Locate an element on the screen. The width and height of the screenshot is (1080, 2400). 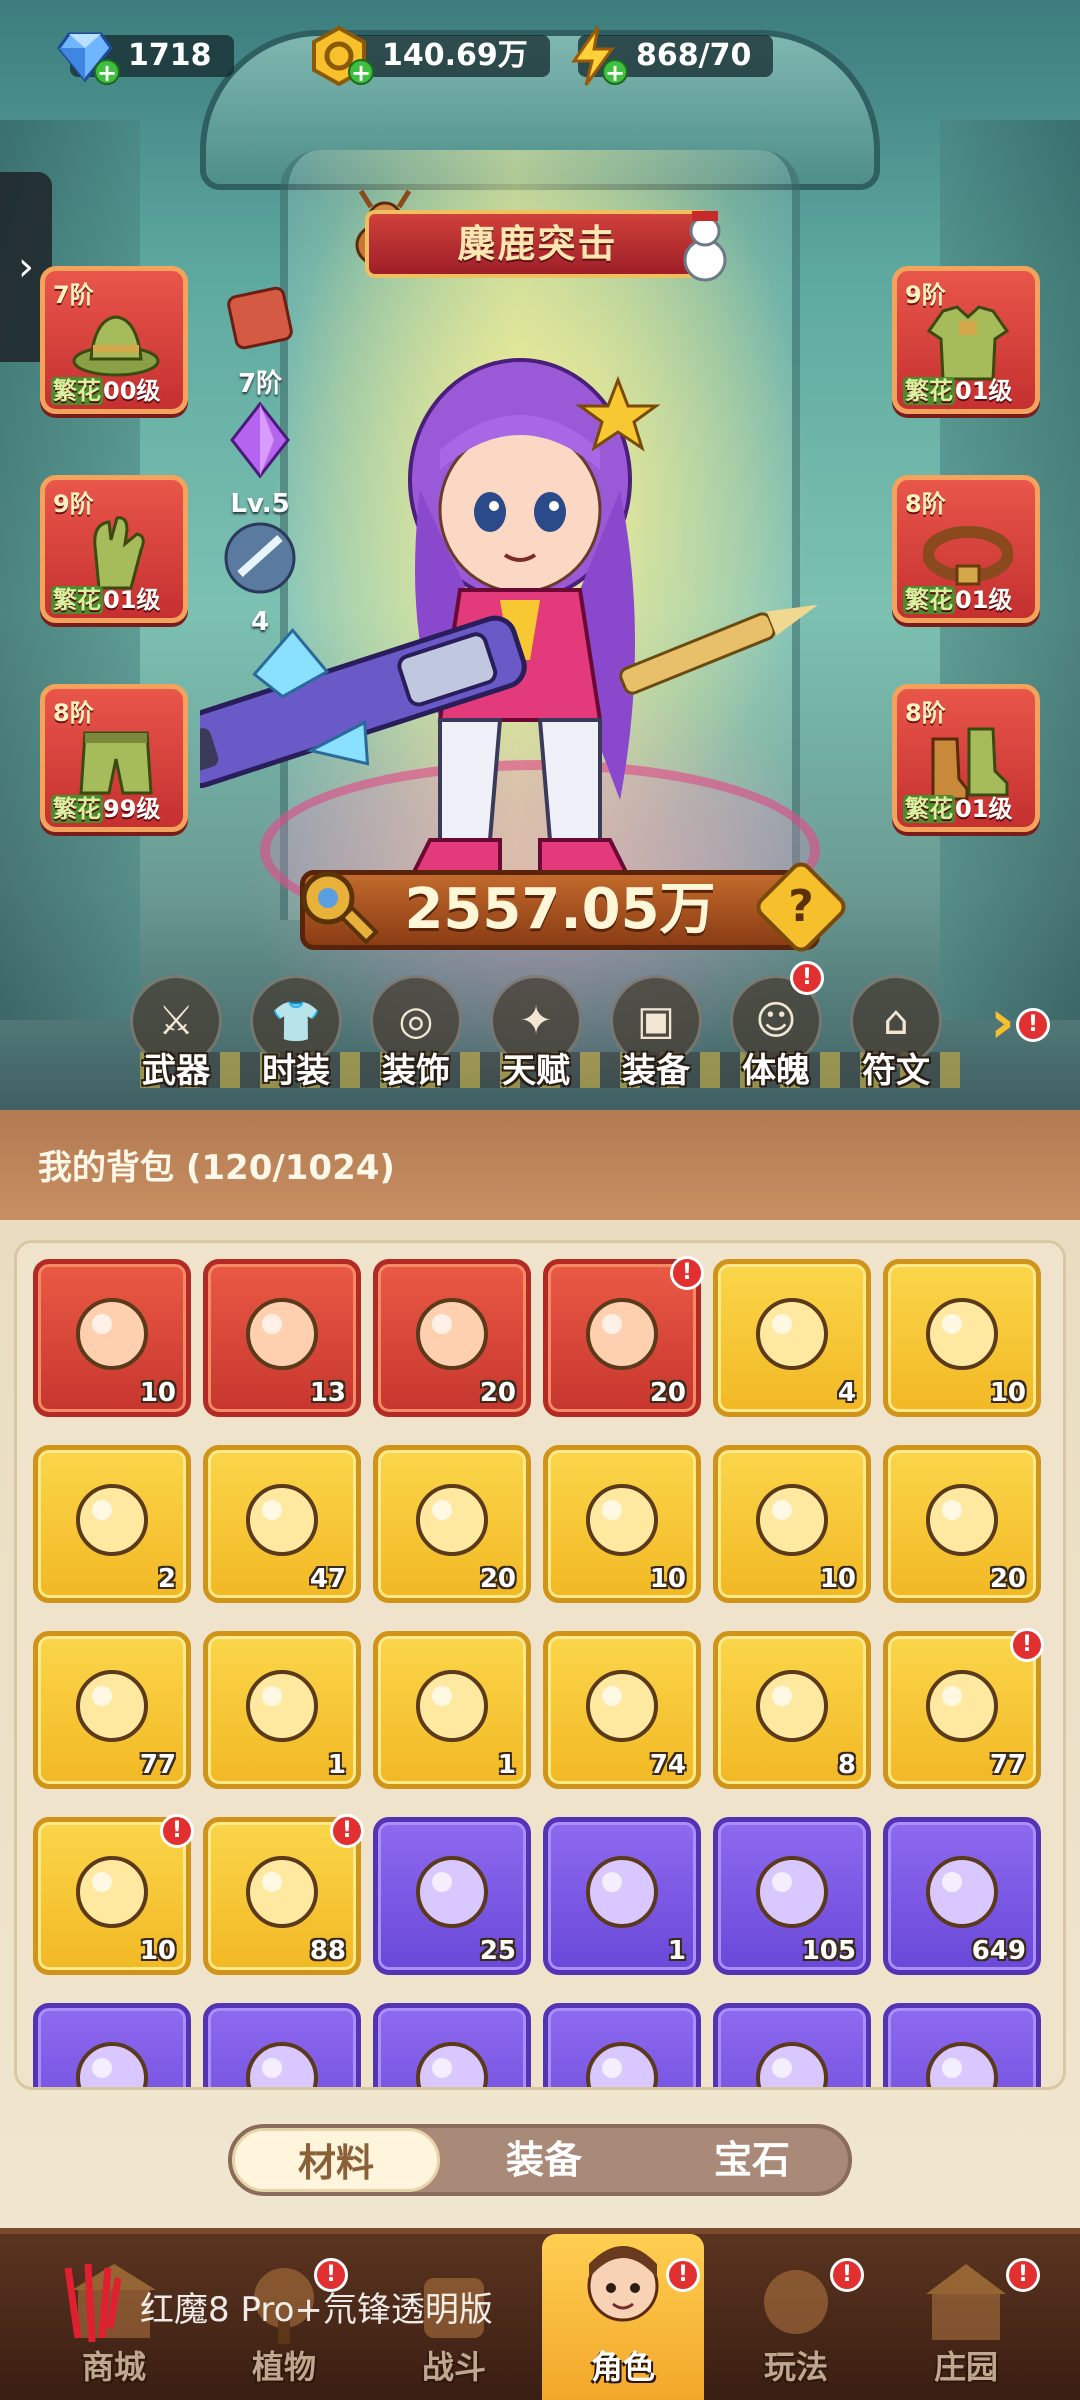
func-label: 装饰 is located at coordinates (416, 1071).